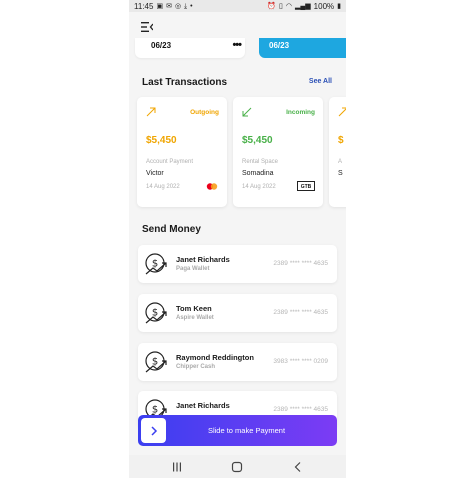 Image resolution: width=474 pixels, height=478 pixels. I want to click on transaction-party: S, so click(340, 173).